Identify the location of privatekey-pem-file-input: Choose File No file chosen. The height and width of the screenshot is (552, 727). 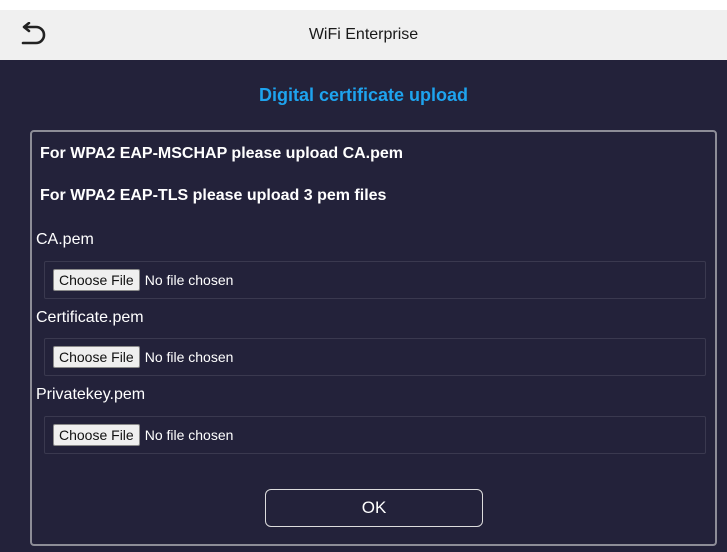
(375, 435).